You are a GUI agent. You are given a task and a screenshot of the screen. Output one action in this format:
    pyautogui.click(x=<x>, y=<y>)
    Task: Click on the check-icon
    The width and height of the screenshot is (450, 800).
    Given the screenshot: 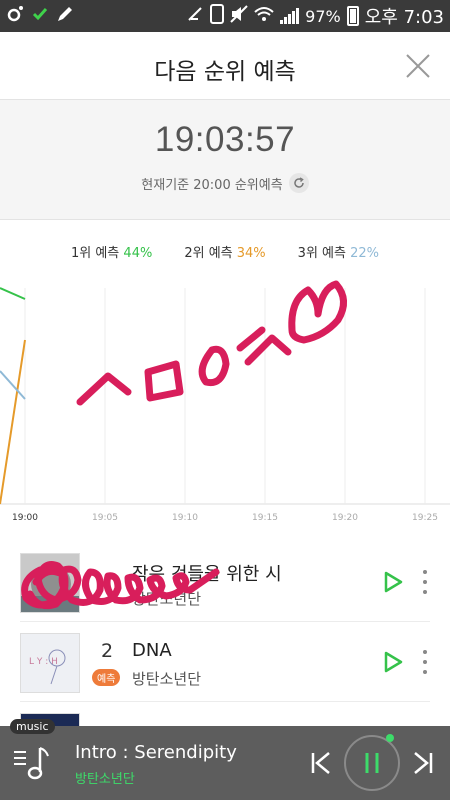 What is the action you would take?
    pyautogui.click(x=40, y=16)
    